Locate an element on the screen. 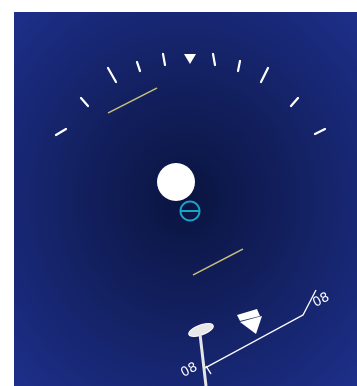  heading-bug-icon is located at coordinates (249, 321).